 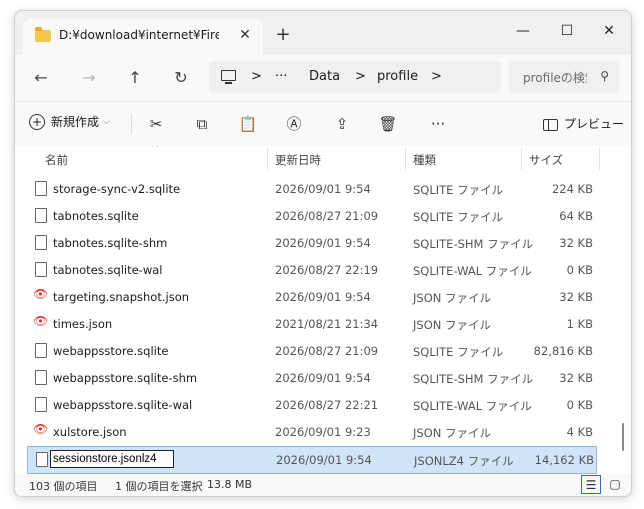 I want to click on forward-button: →, so click(x=89, y=78).